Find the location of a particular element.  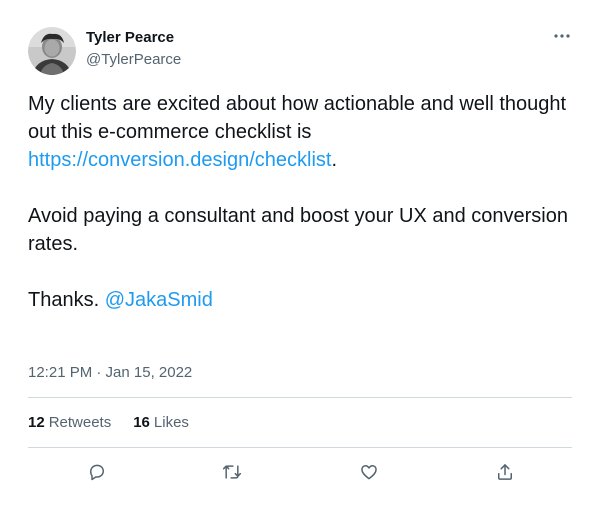

retweets-count: 12 is located at coordinates (36, 422).